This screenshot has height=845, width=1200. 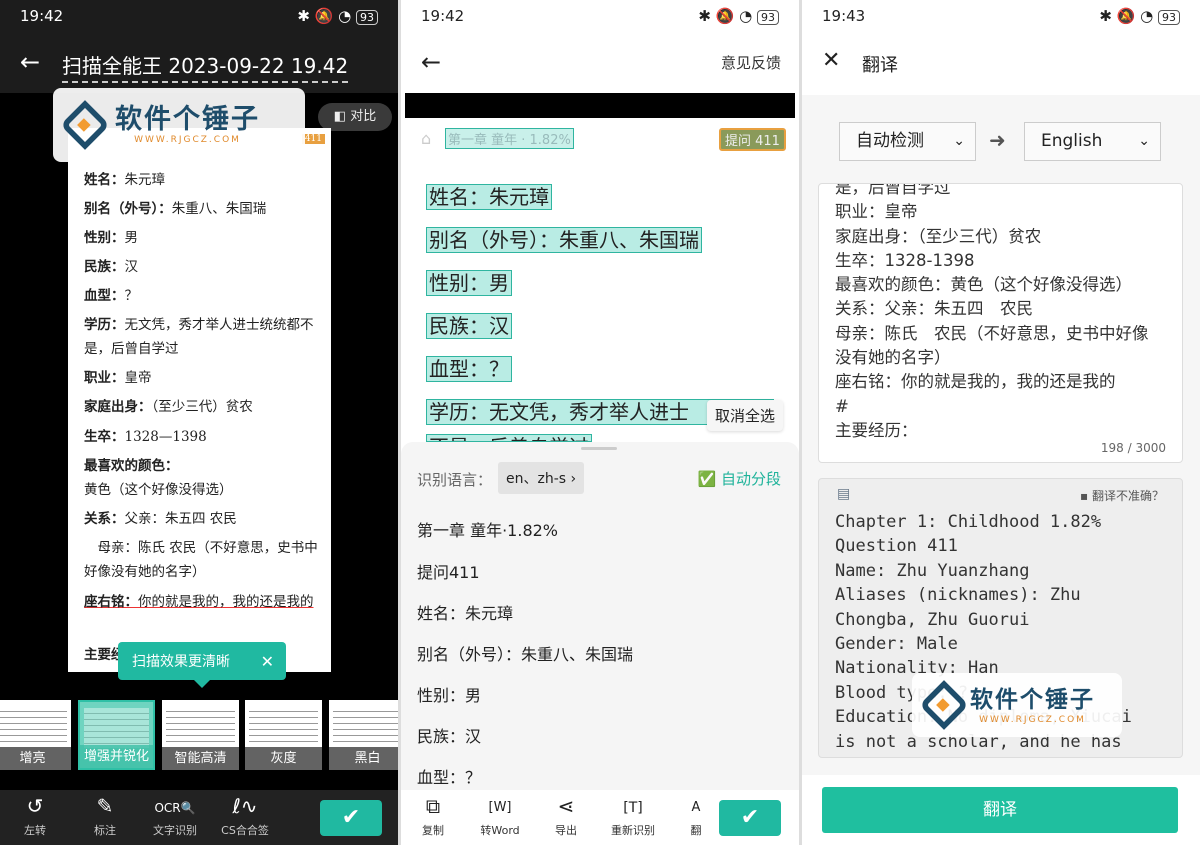 What do you see at coordinates (158, 478) in the screenshot?
I see `doc-line: 最喜欢的颜色：黄色（这个好像没得选）` at bounding box center [158, 478].